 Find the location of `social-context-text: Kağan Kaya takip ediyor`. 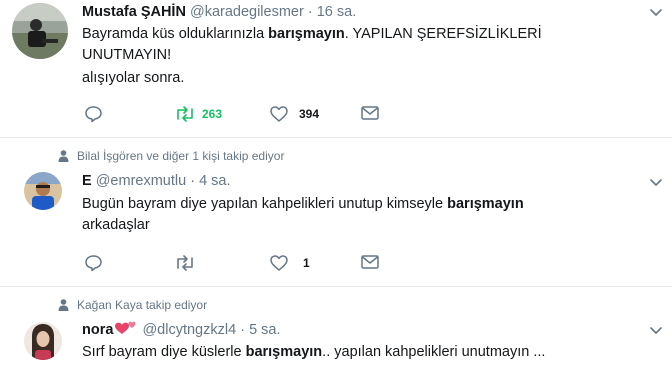

social-context-text: Kağan Kaya takip ediyor is located at coordinates (142, 305).